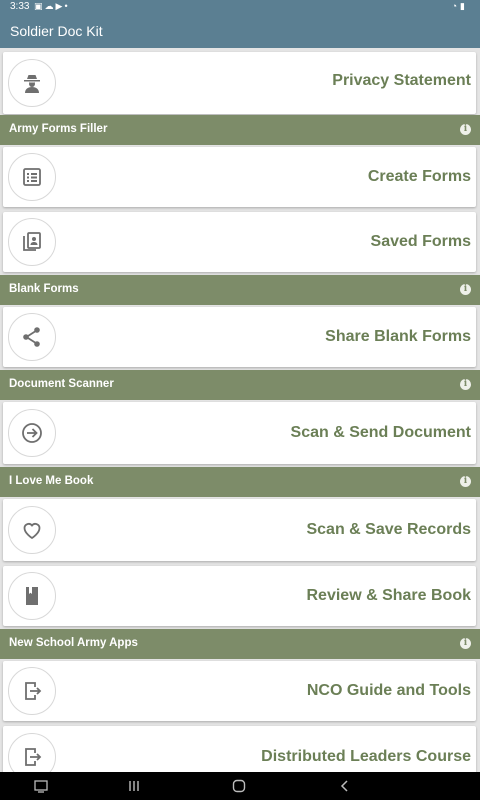  Describe the element at coordinates (240, 644) in the screenshot. I see `section-new-school-army-apps: New School Army Apps i` at that location.